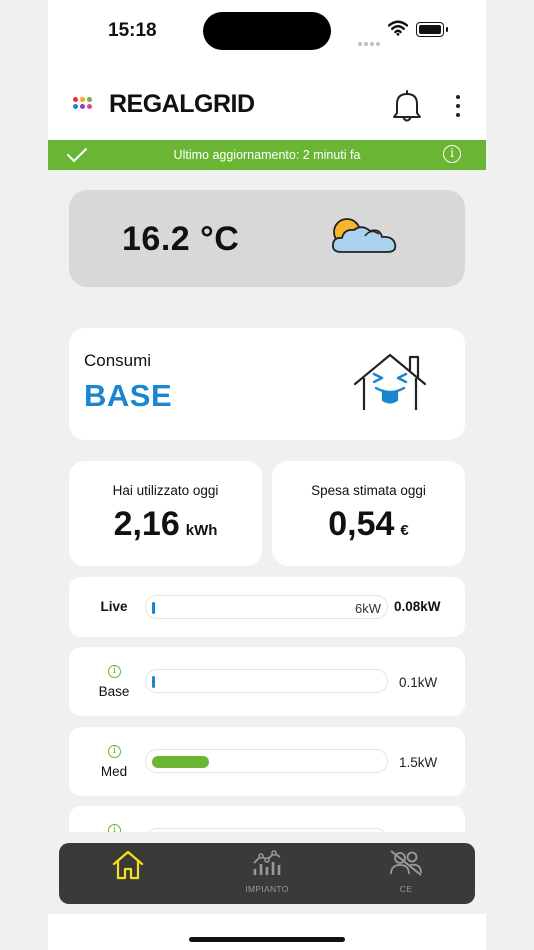 The width and height of the screenshot is (534, 950). I want to click on med-level-bar, so click(266, 761).